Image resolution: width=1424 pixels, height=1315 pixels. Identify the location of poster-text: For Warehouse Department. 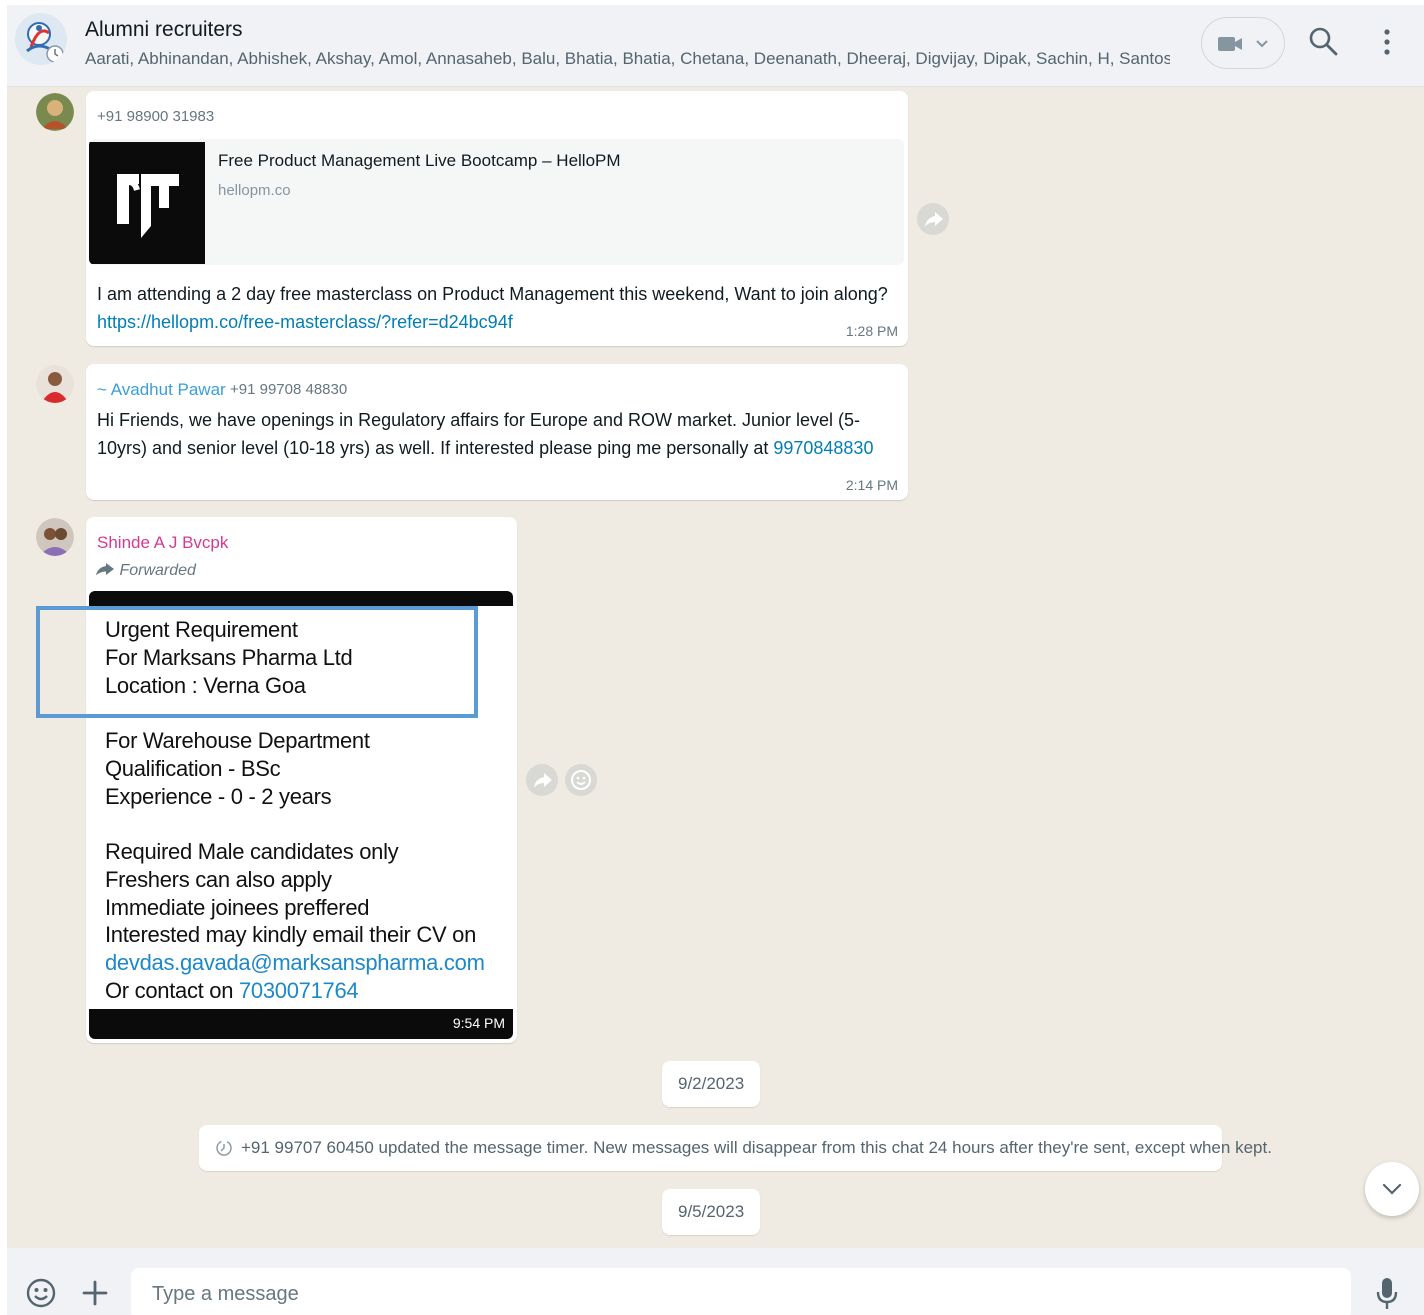
(237, 740).